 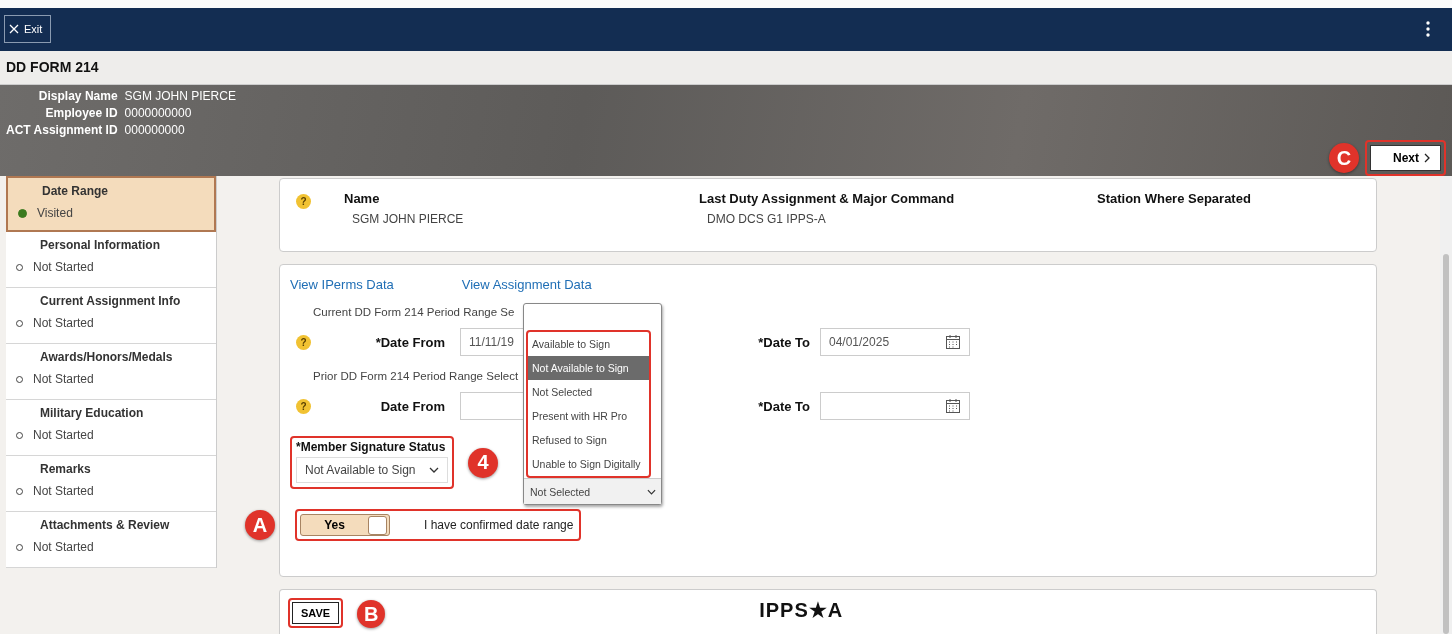 What do you see at coordinates (412, 406) in the screenshot?
I see `field-label: Date From` at bounding box center [412, 406].